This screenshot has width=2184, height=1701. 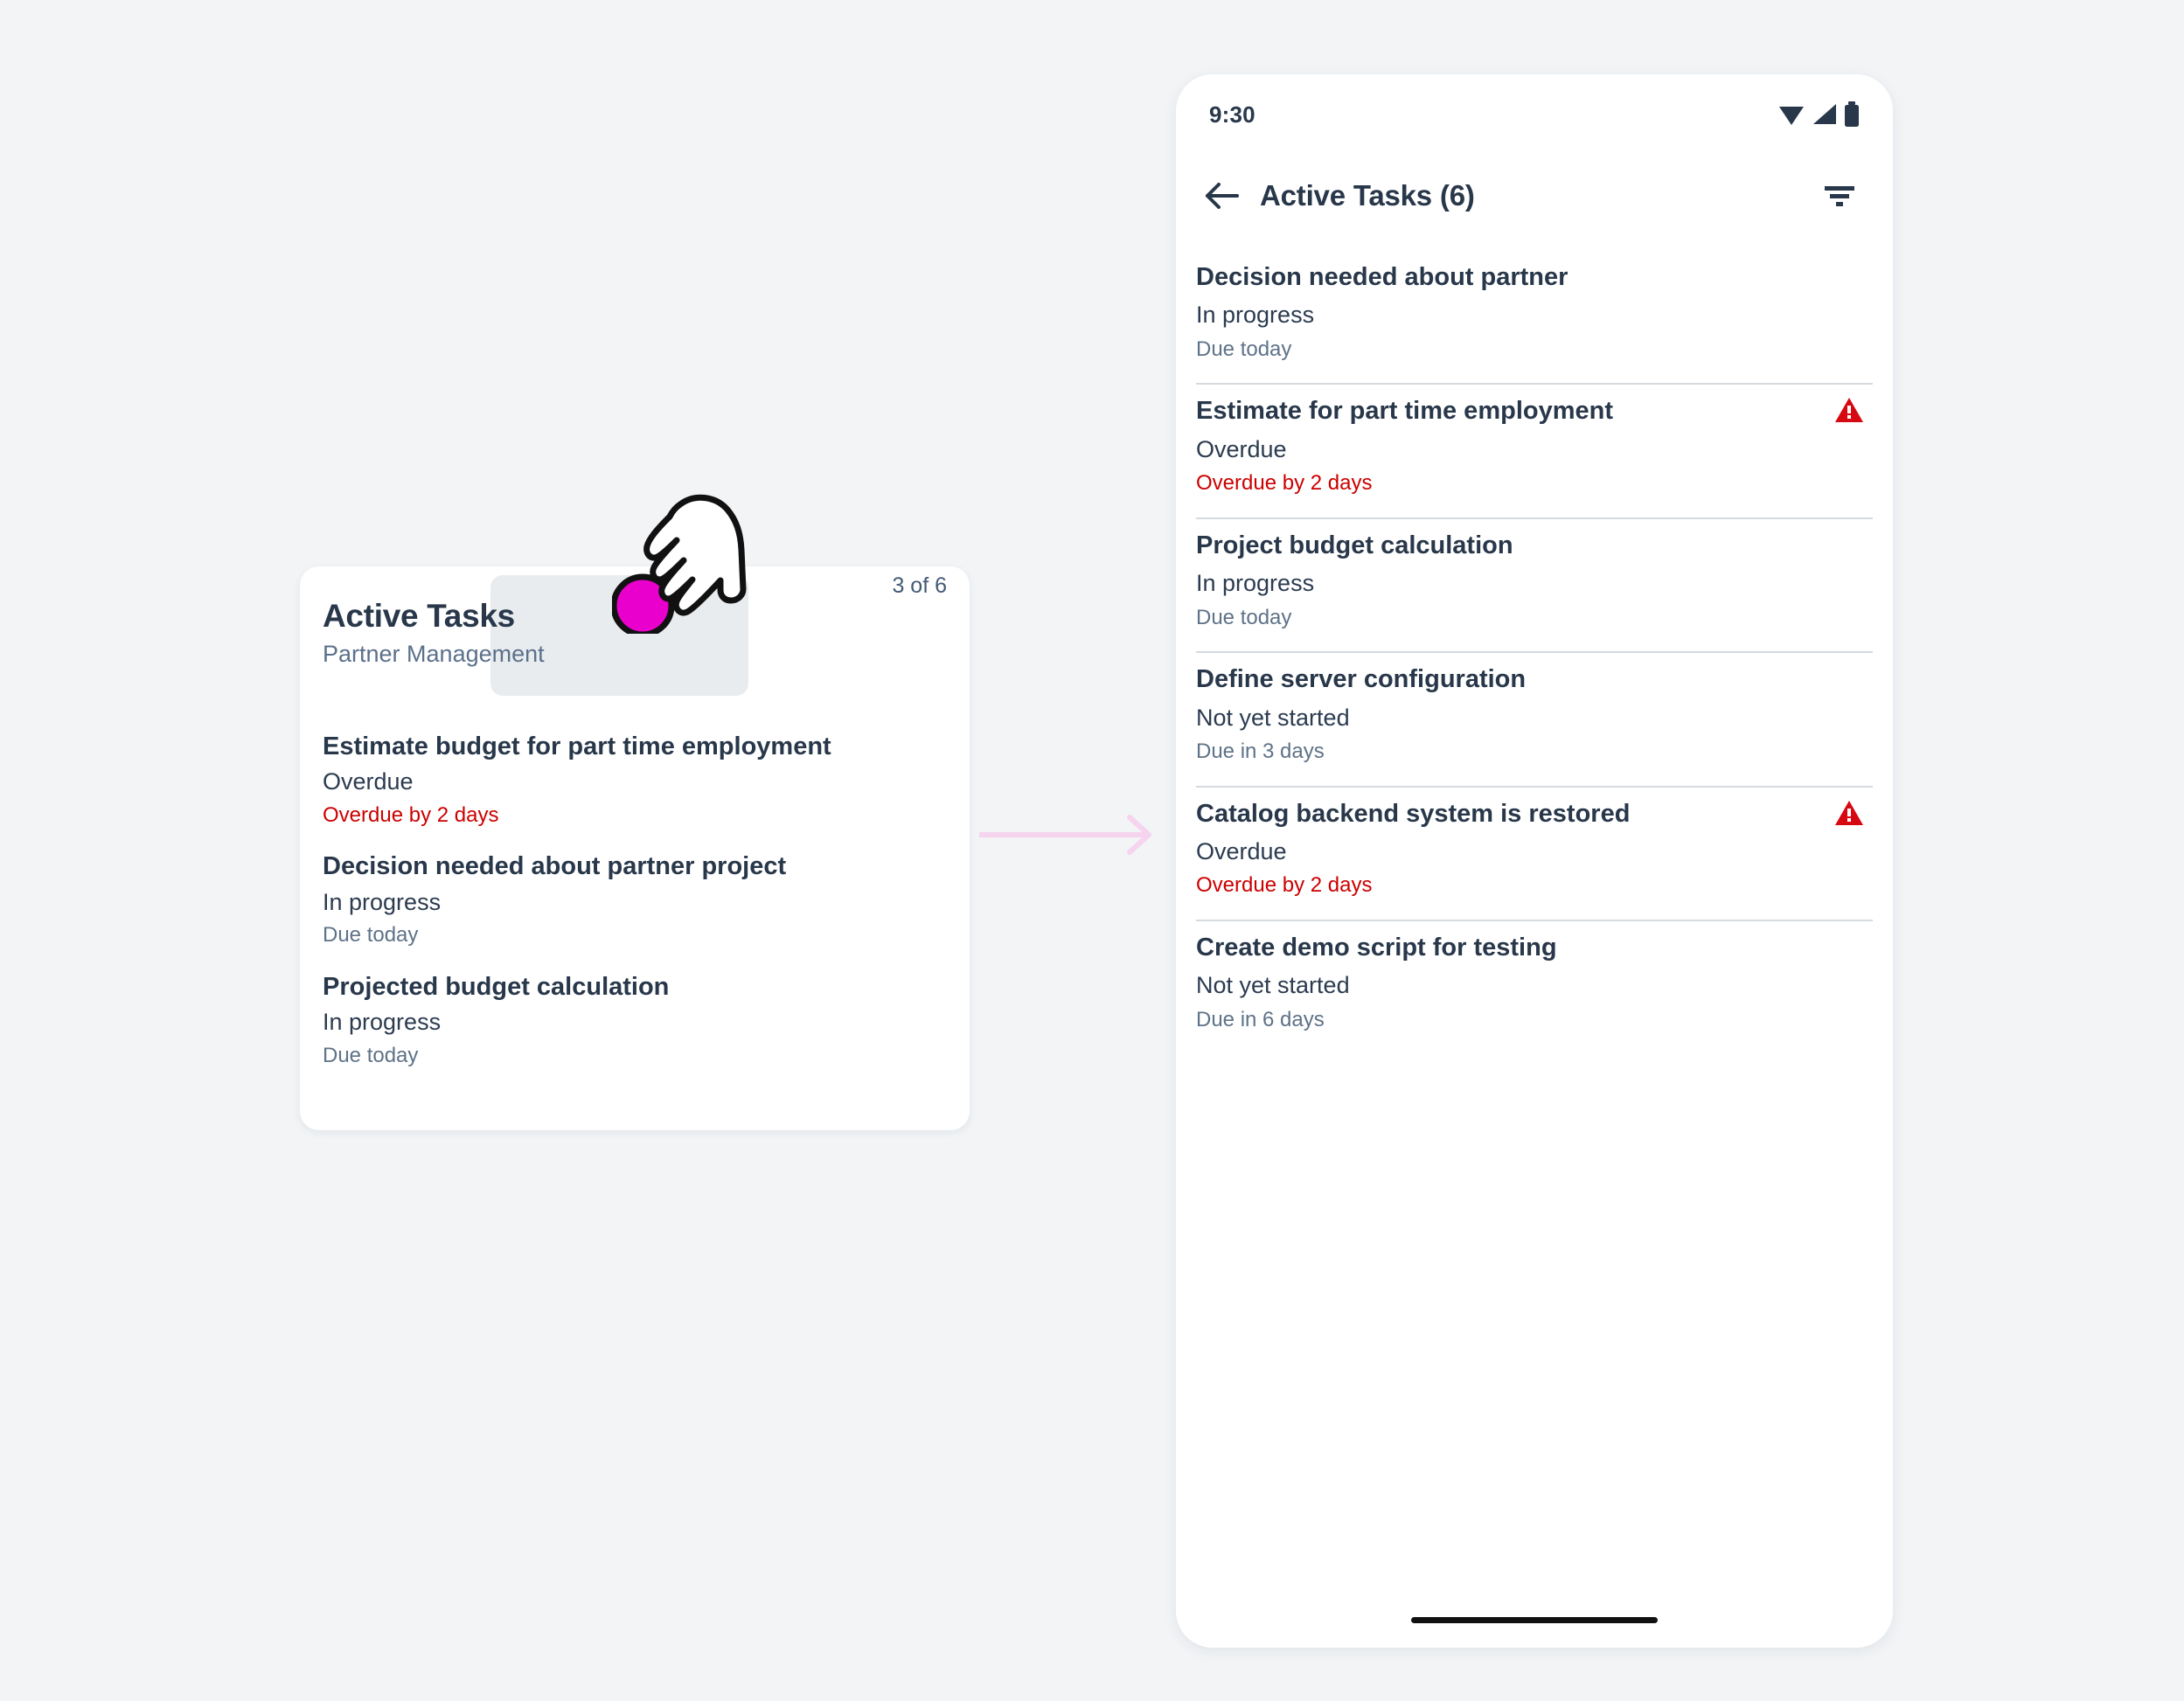 I want to click on task-title: Project budget calculation, so click(x=1354, y=545).